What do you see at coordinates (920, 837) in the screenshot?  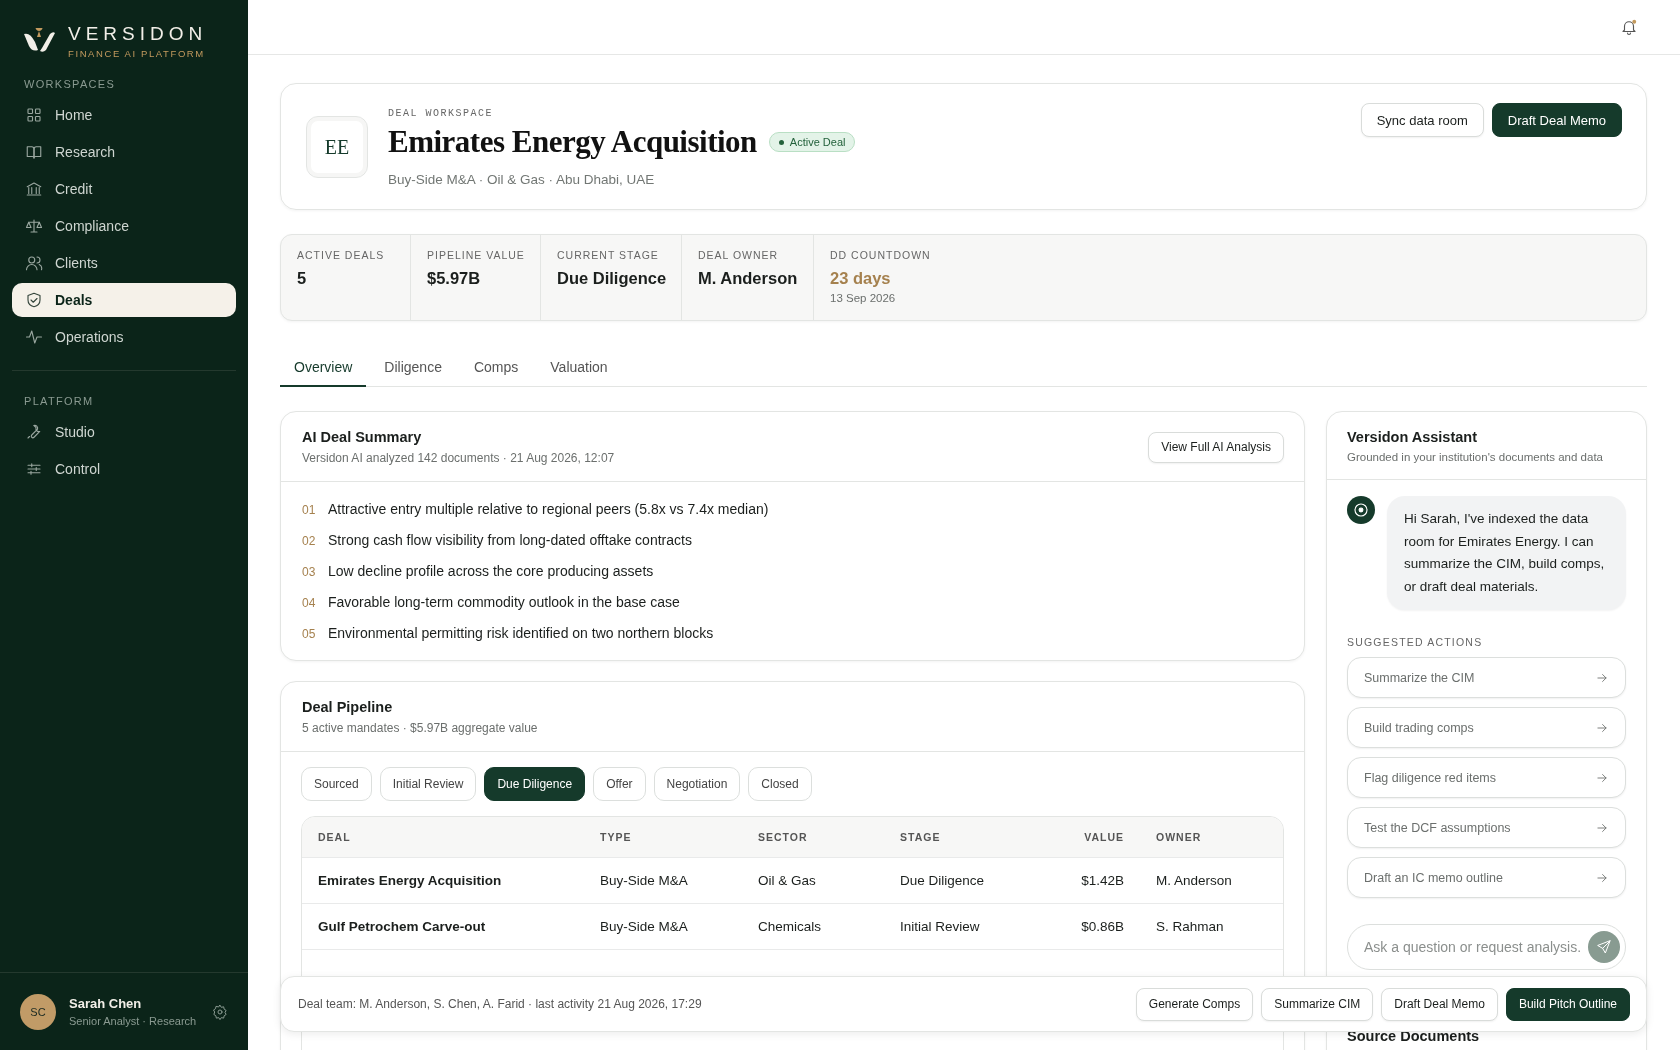 I see `column-header: STAGE` at bounding box center [920, 837].